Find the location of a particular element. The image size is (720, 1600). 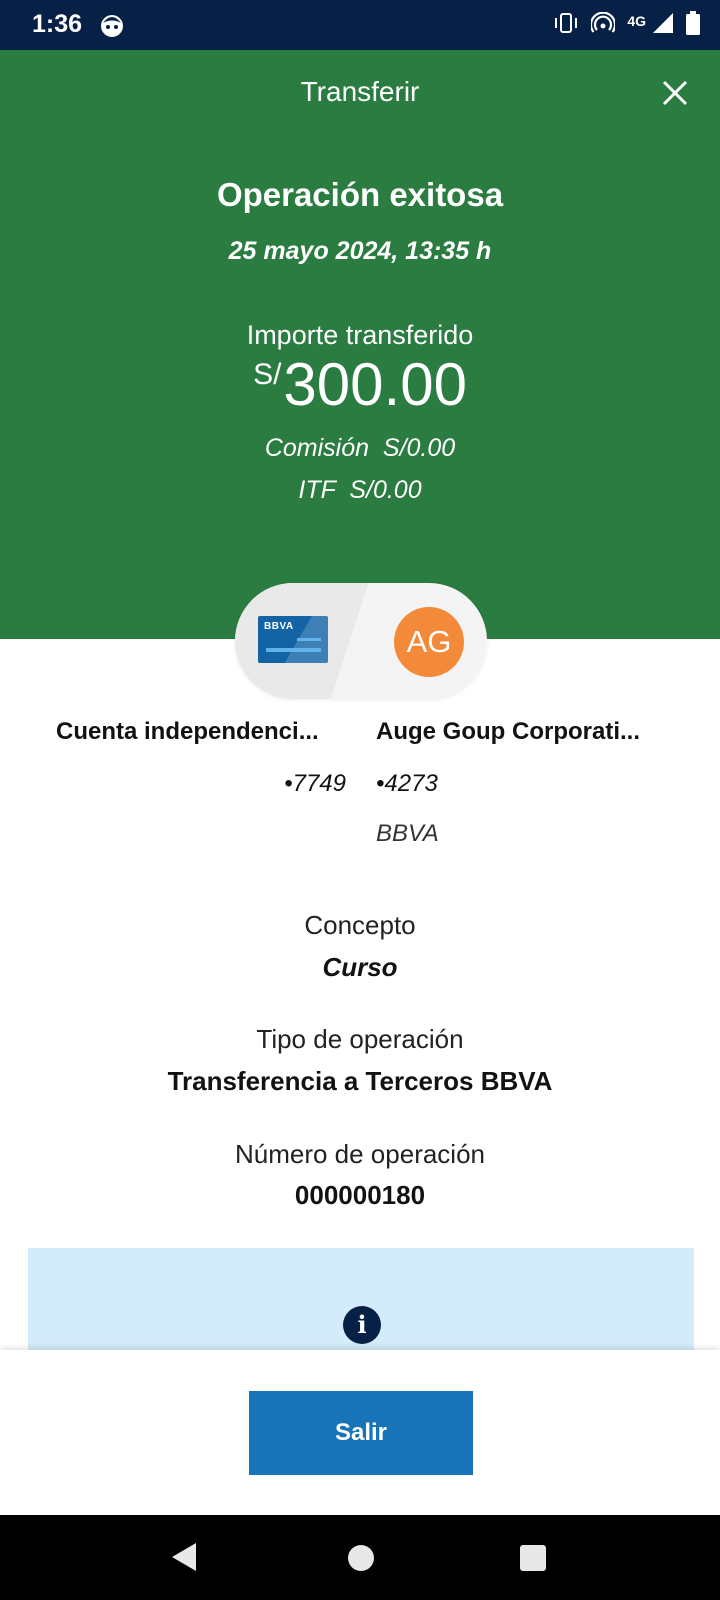

bbva-card-icon: BBVA is located at coordinates (293, 639).